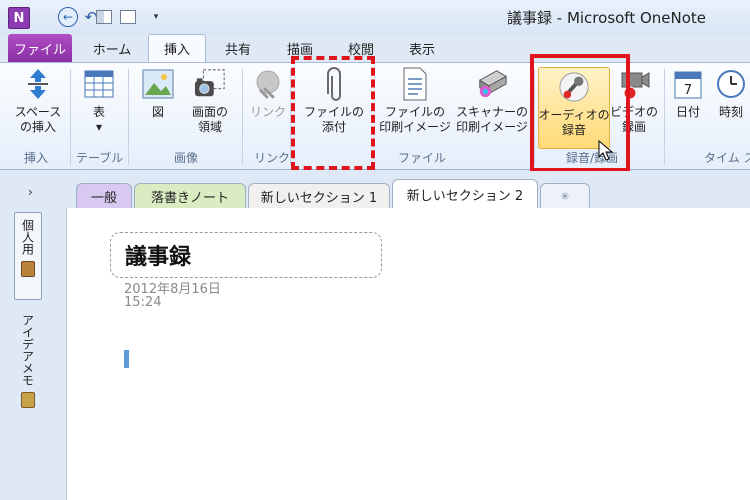 The height and width of the screenshot is (500, 750). Describe the element at coordinates (565, 195) in the screenshot. I see `new-section-tab: ✳` at that location.